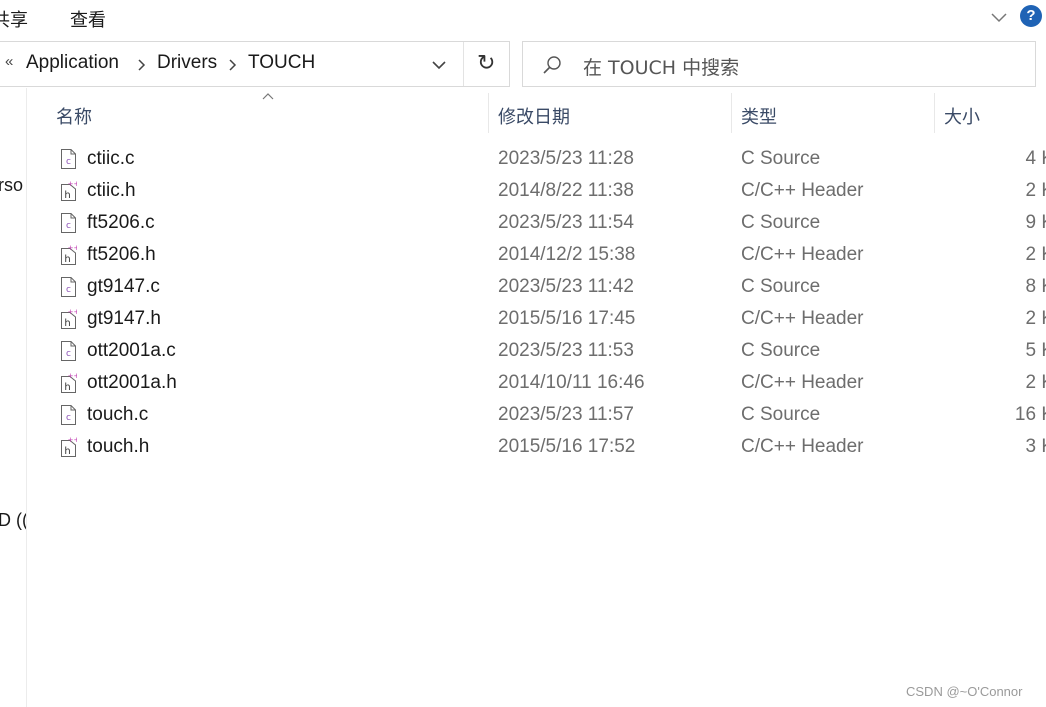 The width and height of the screenshot is (1046, 707). Describe the element at coordinates (759, 116) in the screenshot. I see `column-header-type: 类型` at that location.